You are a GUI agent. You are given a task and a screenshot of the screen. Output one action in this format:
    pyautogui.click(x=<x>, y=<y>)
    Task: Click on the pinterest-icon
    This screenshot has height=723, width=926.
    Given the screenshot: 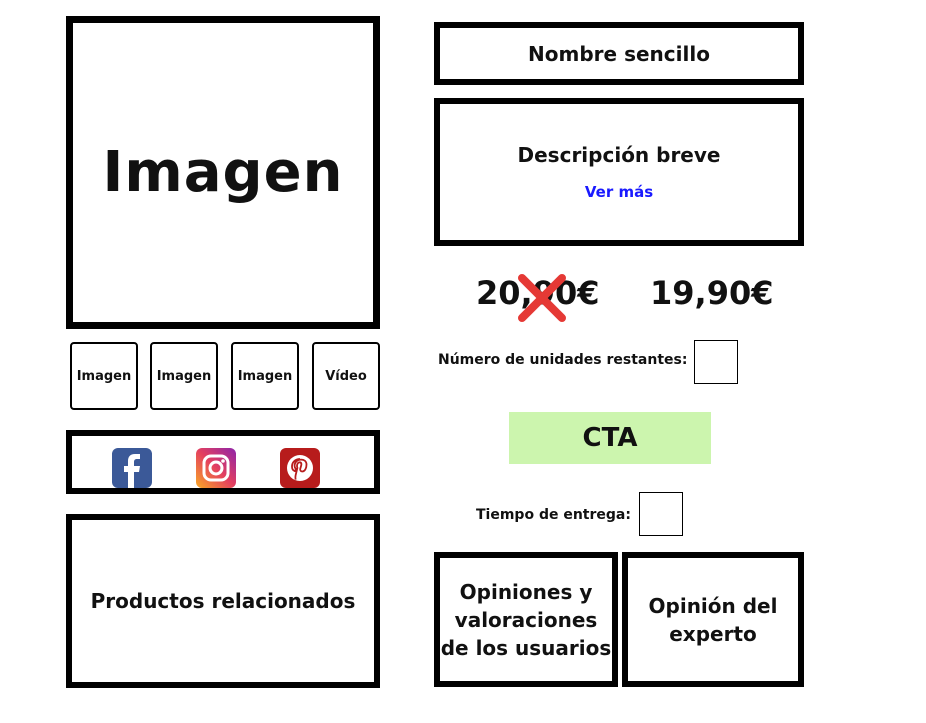 What is the action you would take?
    pyautogui.click(x=300, y=468)
    